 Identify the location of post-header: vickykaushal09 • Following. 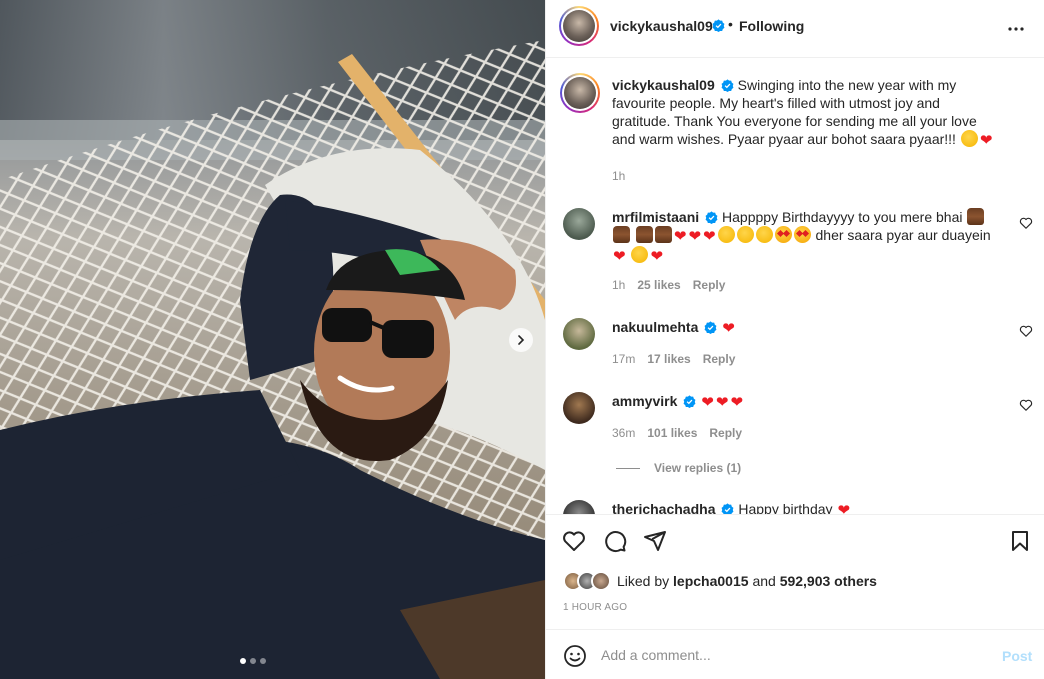
(795, 29).